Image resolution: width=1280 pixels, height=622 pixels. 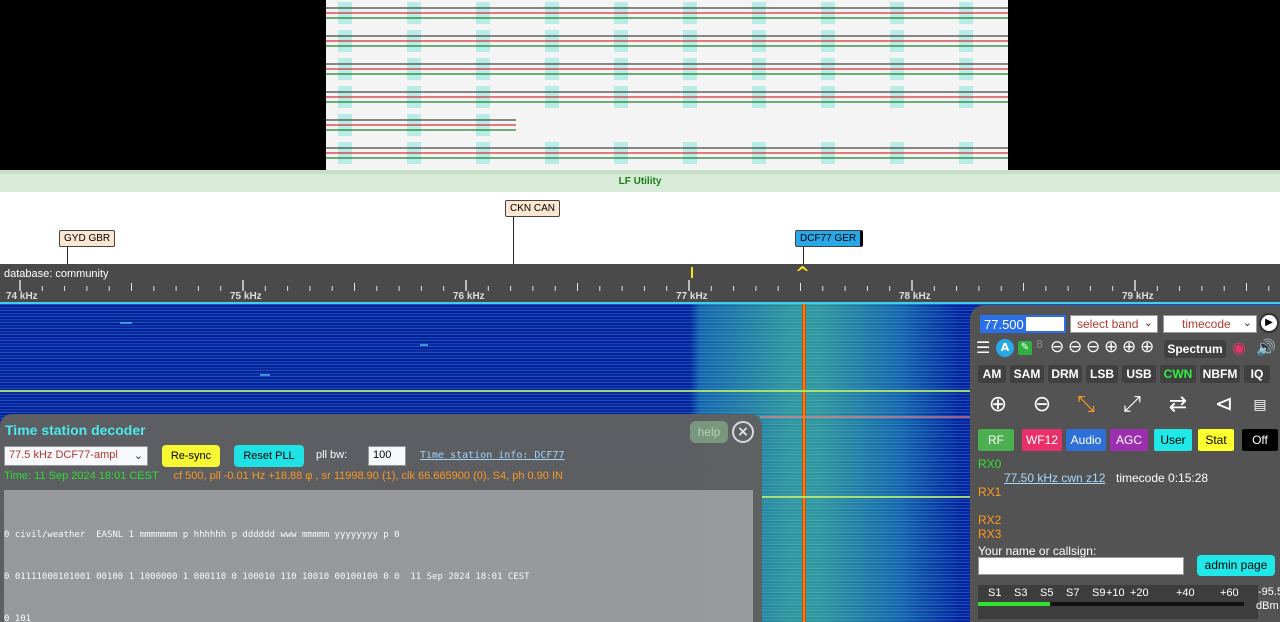 I want to click on tab-audio: Audio, so click(x=1086, y=440).